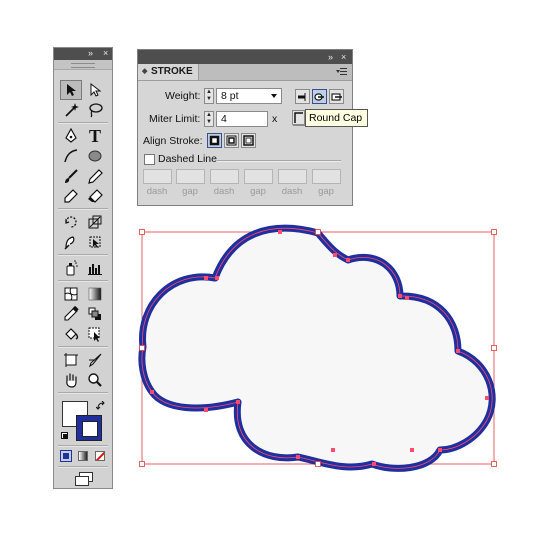 This screenshot has height=550, width=550. Describe the element at coordinates (71, 314) in the screenshot. I see `eyedropper-tool-icon` at that location.